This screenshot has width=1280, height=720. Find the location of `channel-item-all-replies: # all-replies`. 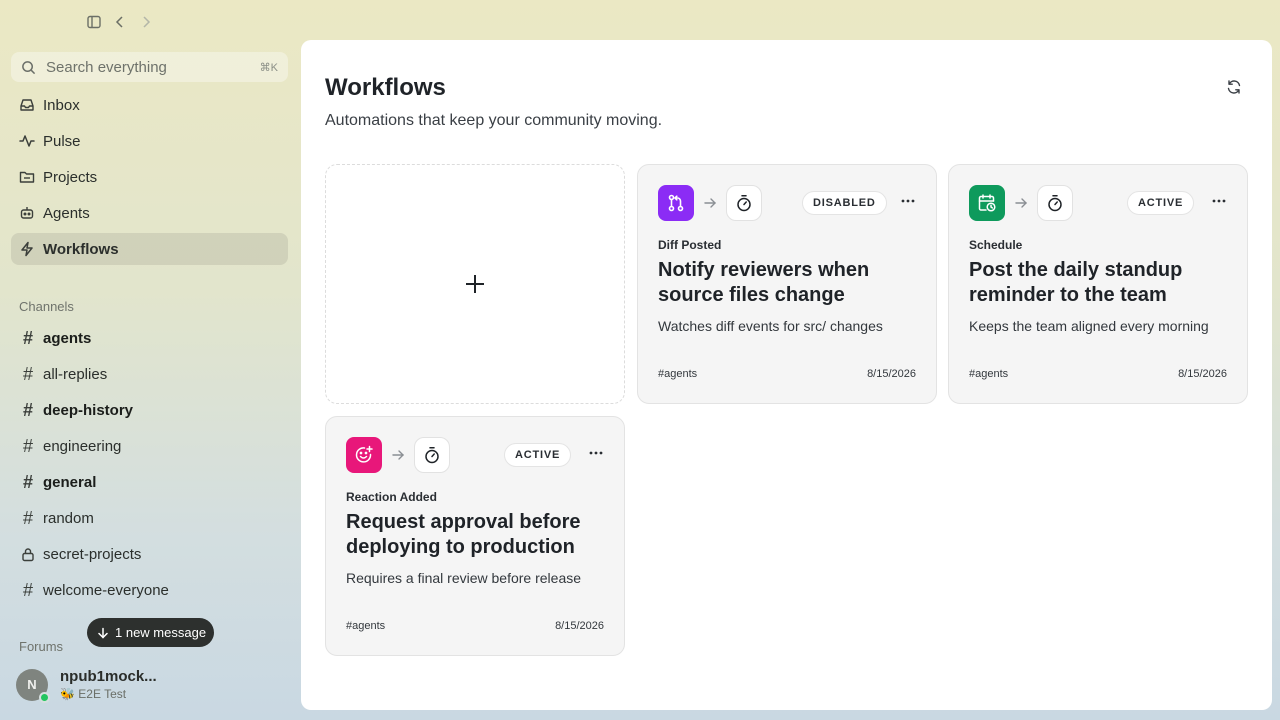

channel-item-all-replies: # all-replies is located at coordinates (149, 374).